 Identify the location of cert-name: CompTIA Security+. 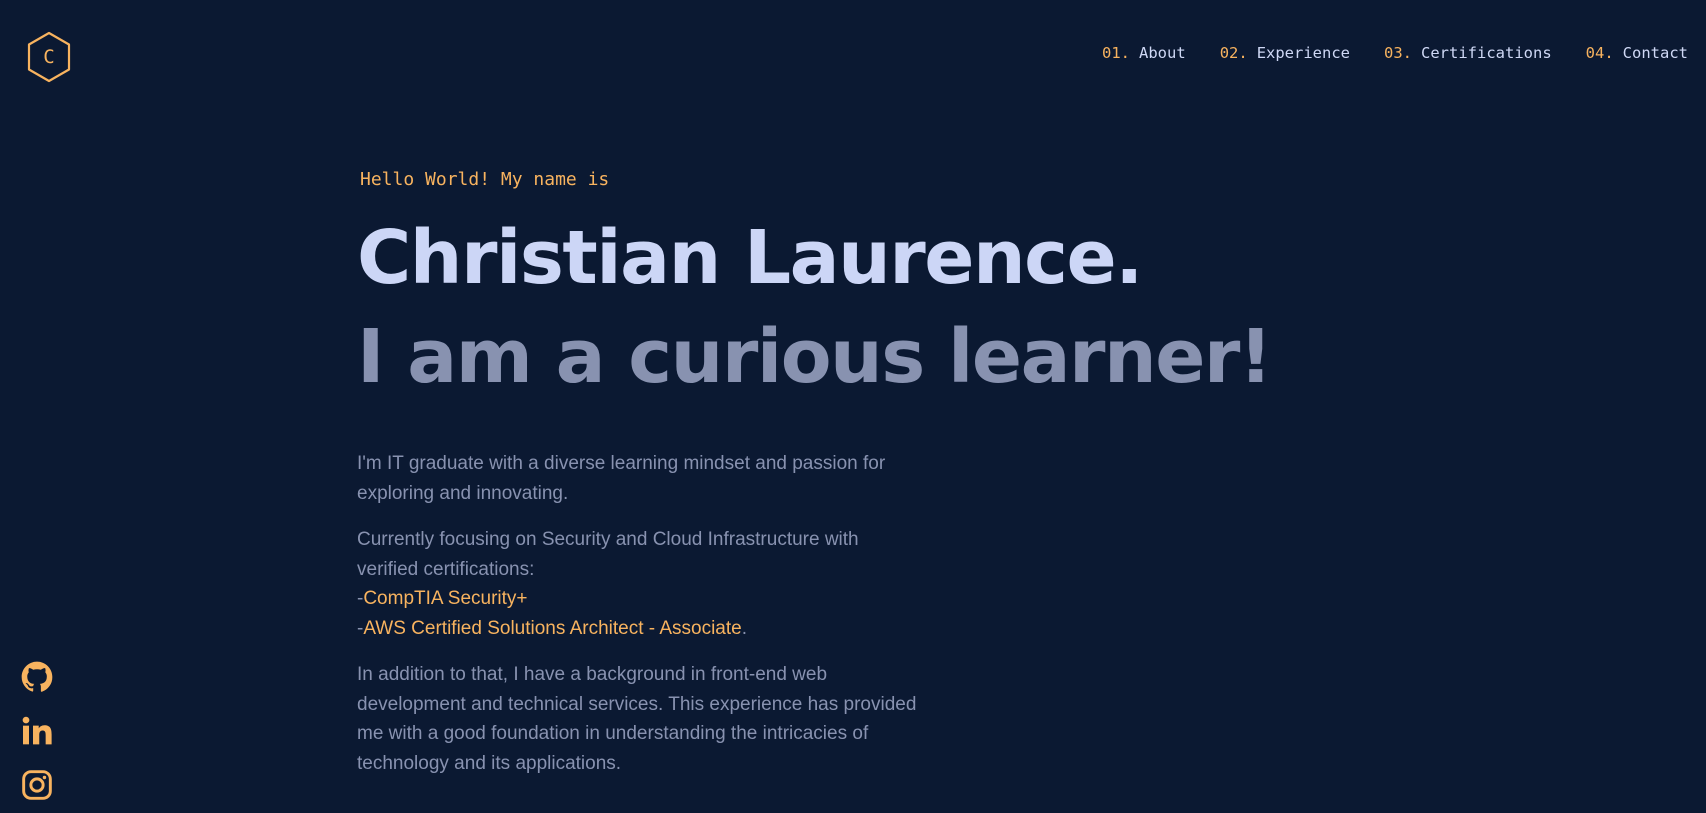
(445, 598).